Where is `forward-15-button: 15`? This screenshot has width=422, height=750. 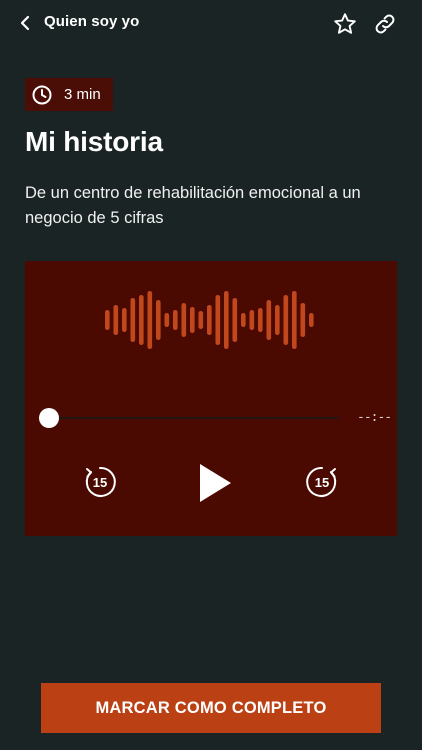
forward-15-button: 15 is located at coordinates (322, 482).